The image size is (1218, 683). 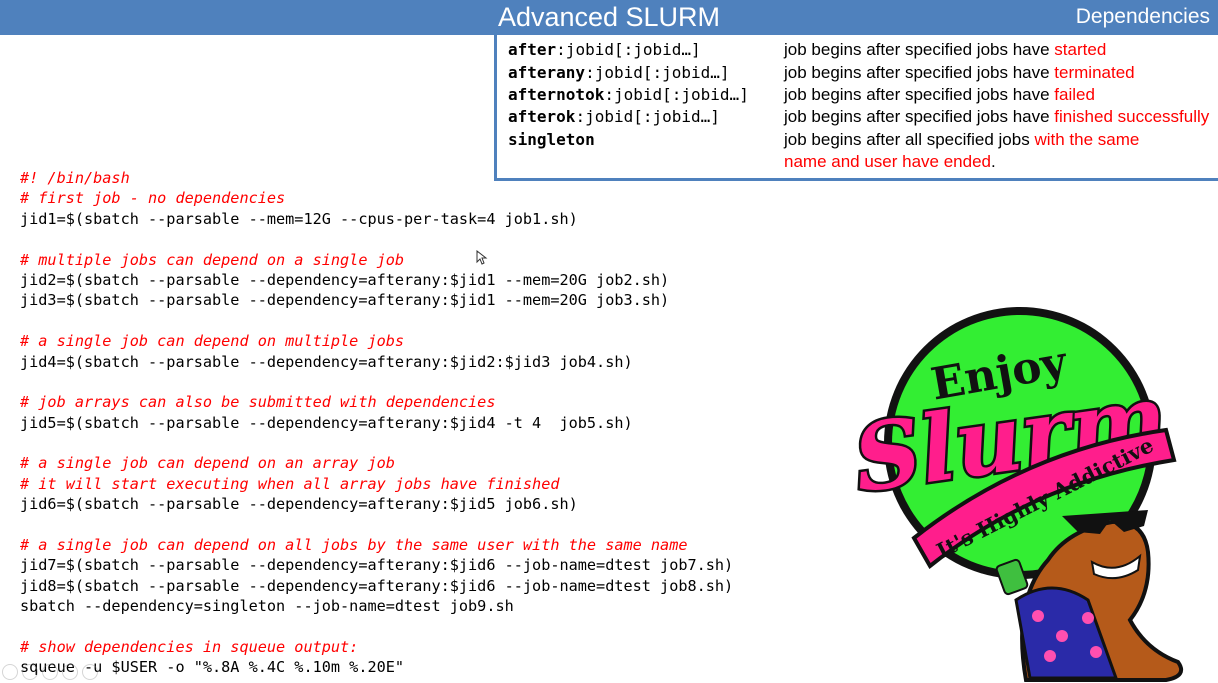 I want to click on title-bar: Advanced SLURM Dependencies, so click(x=609, y=17).